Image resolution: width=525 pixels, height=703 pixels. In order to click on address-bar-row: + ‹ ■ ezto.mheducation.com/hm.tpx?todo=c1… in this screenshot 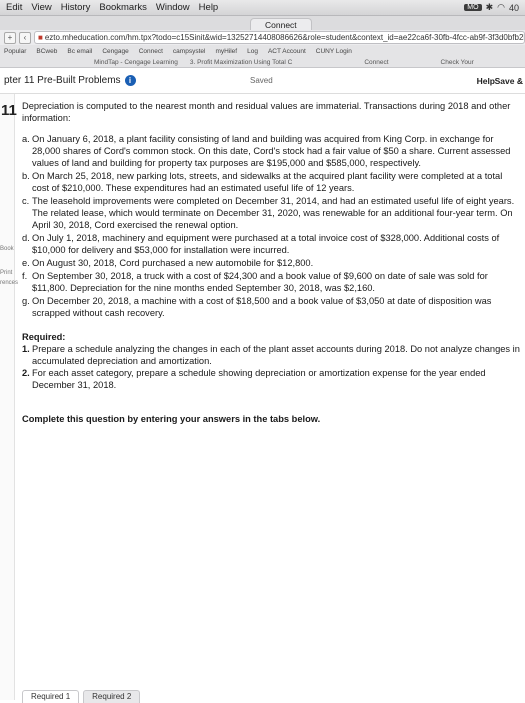, I will do `click(262, 37)`.